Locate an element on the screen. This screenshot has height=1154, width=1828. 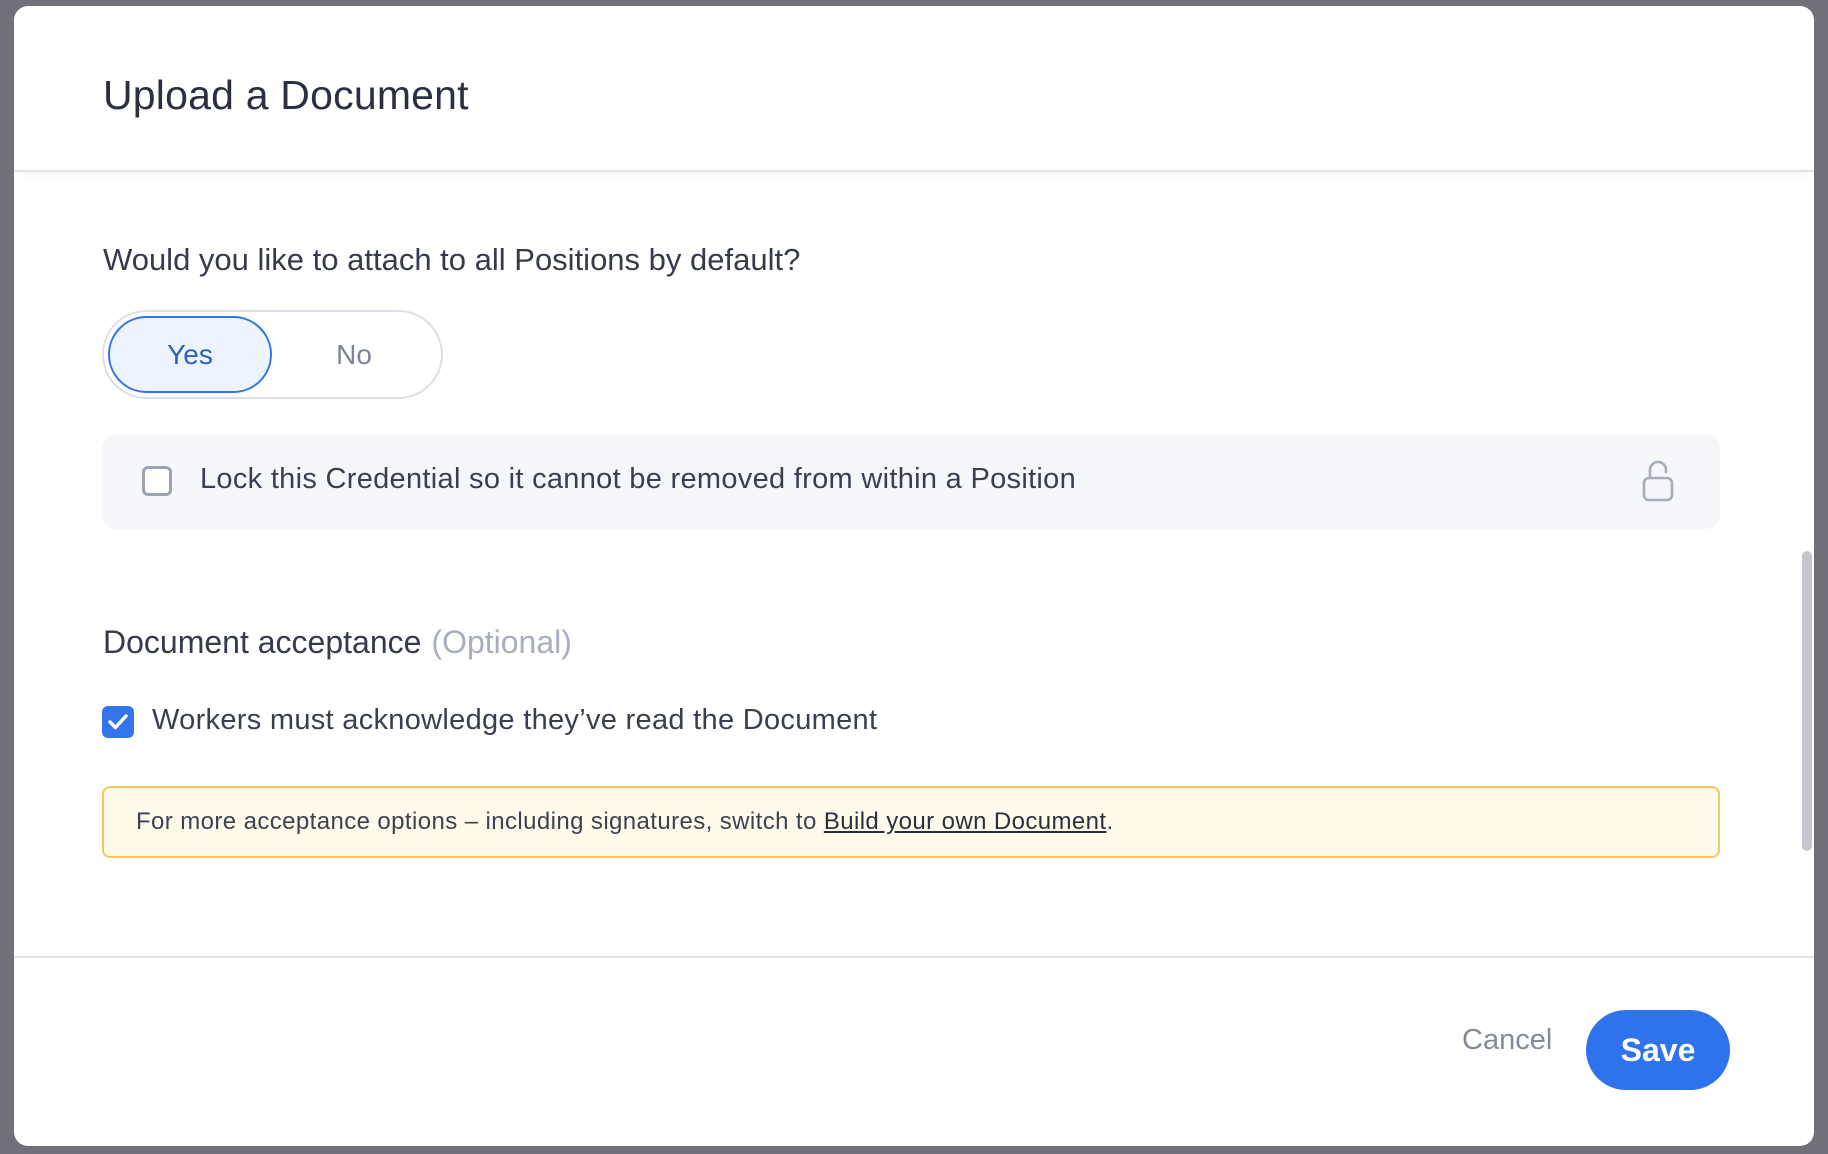
checkmark-icon is located at coordinates (118, 722).